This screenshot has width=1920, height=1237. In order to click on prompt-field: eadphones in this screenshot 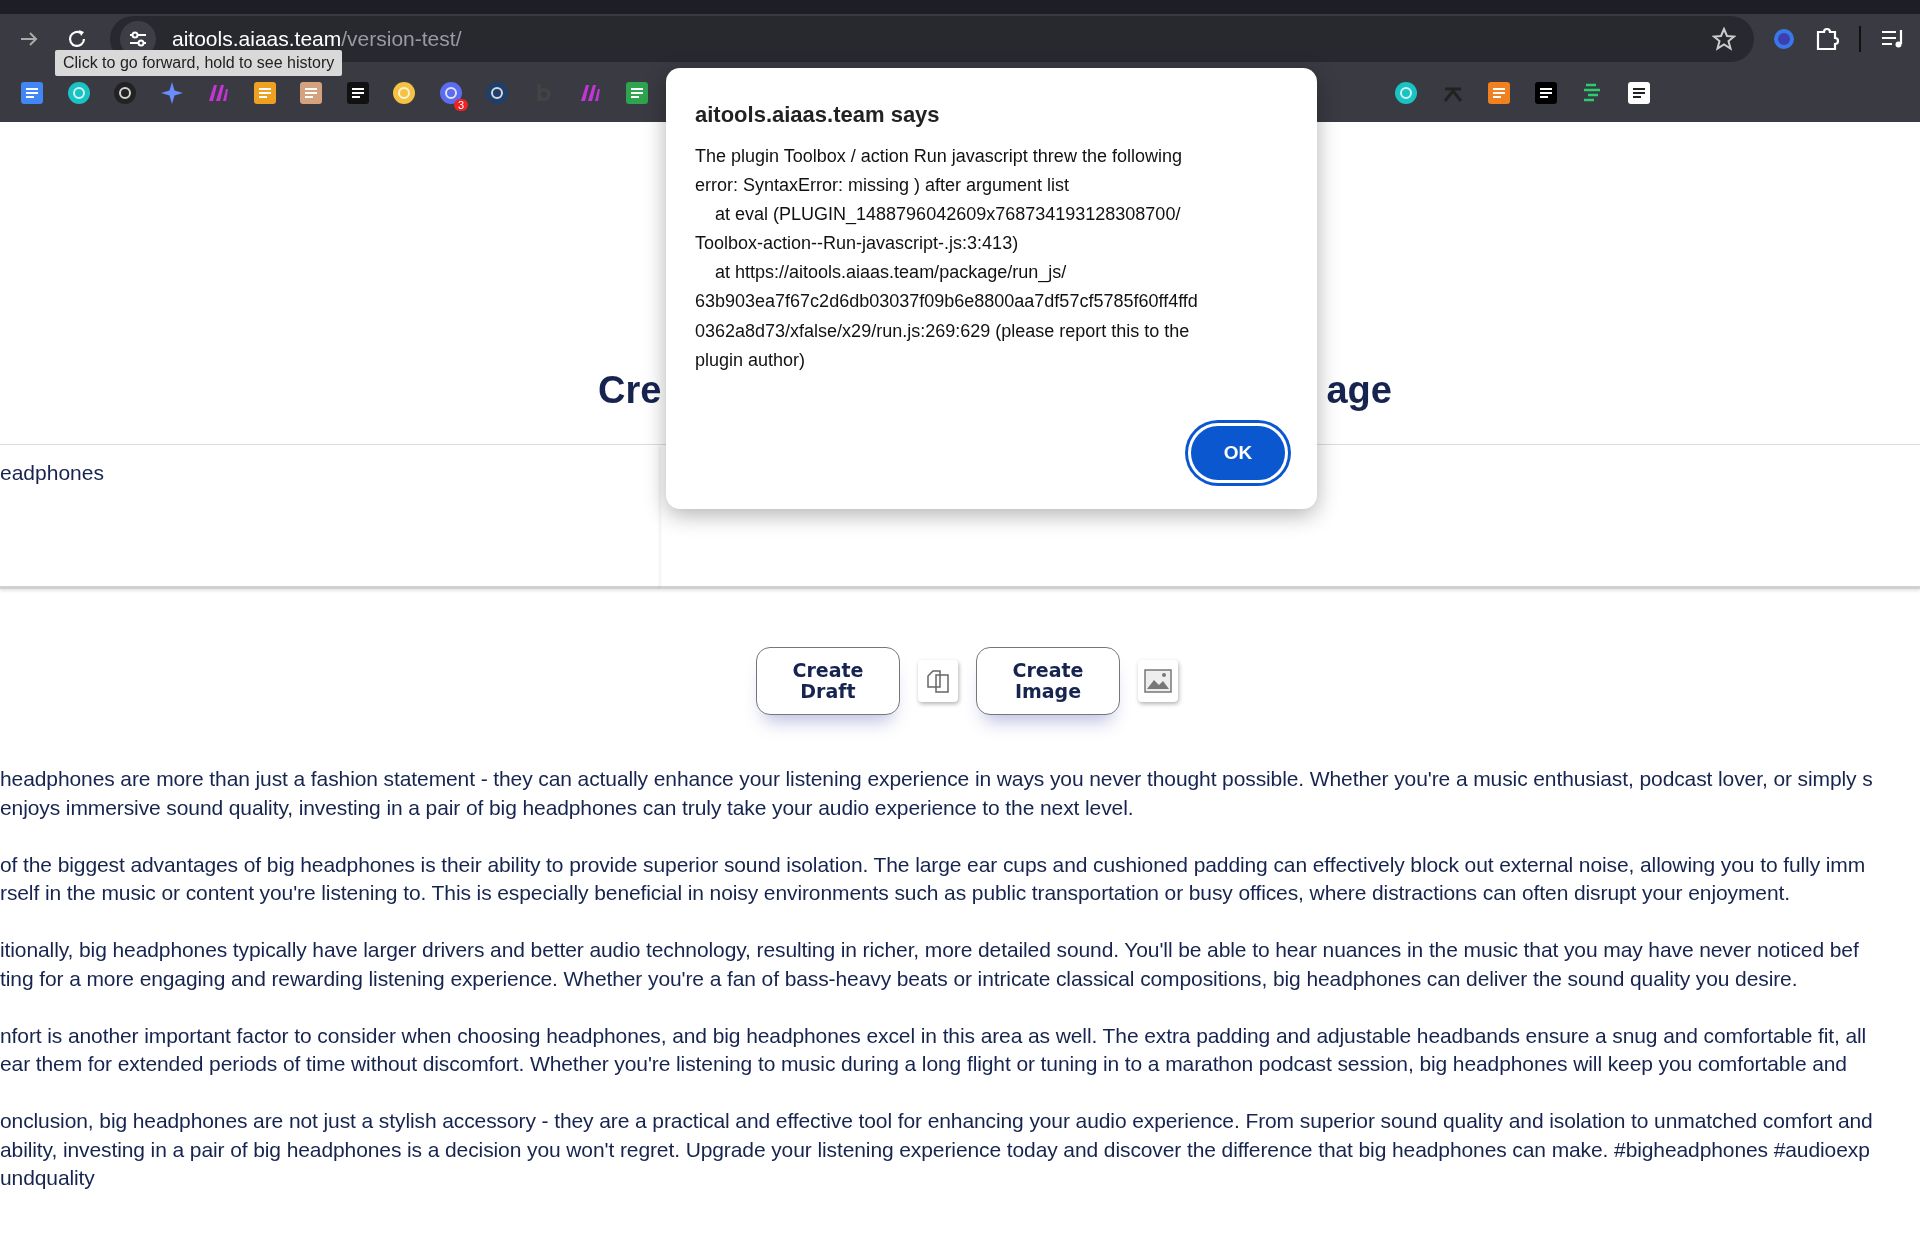, I will do `click(330, 516)`.